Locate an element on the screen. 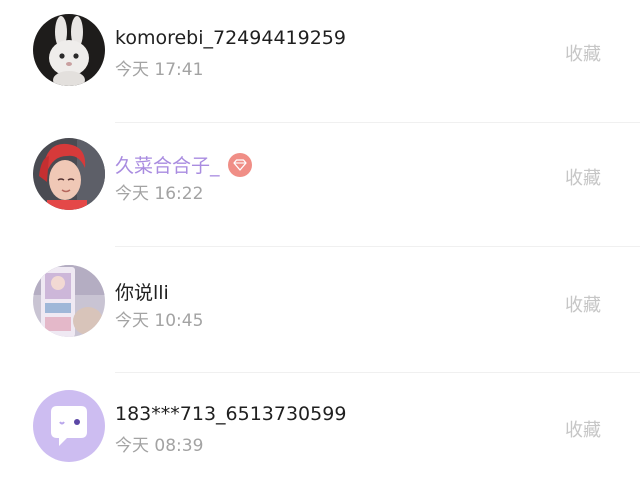 The image size is (640, 486). username: 久菜合合子_ is located at coordinates (183, 164).